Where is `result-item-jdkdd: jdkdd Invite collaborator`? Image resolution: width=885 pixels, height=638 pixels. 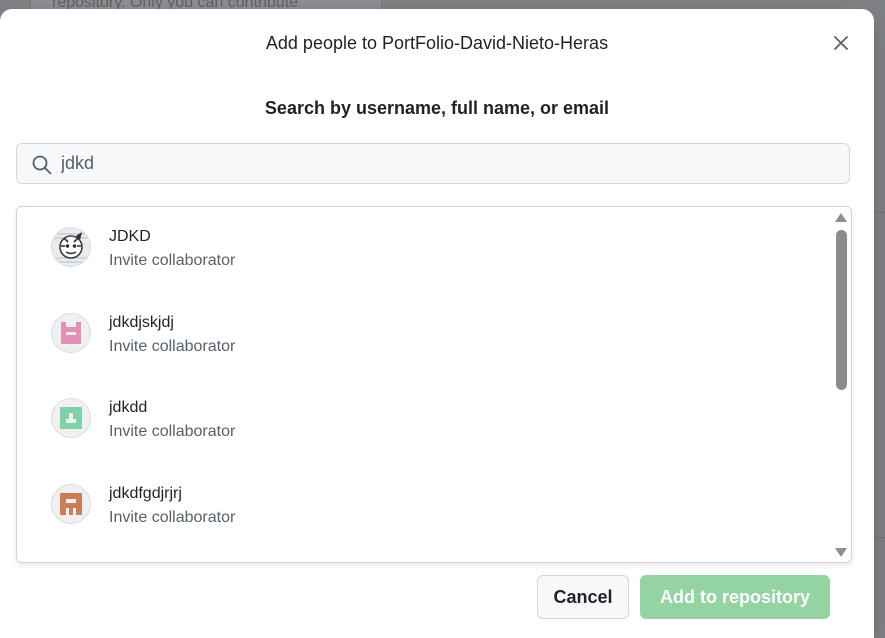 result-item-jdkdd: jdkdd Invite collaborator is located at coordinates (424, 420).